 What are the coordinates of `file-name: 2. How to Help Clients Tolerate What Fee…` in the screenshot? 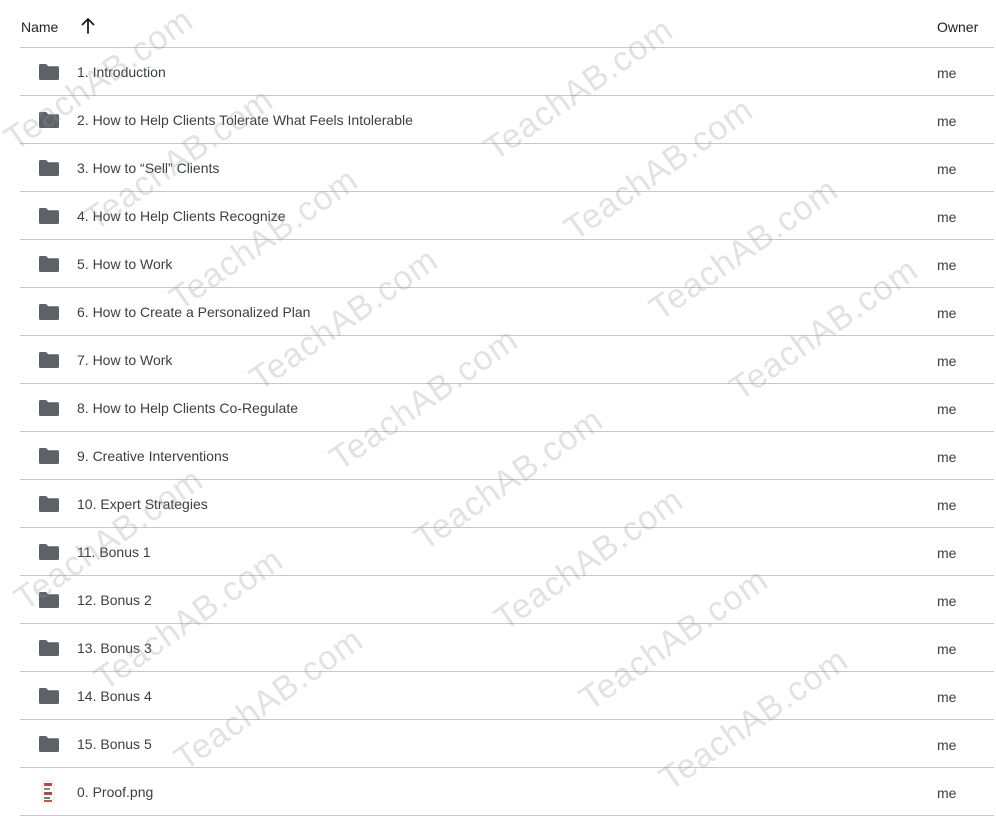 It's located at (245, 120).